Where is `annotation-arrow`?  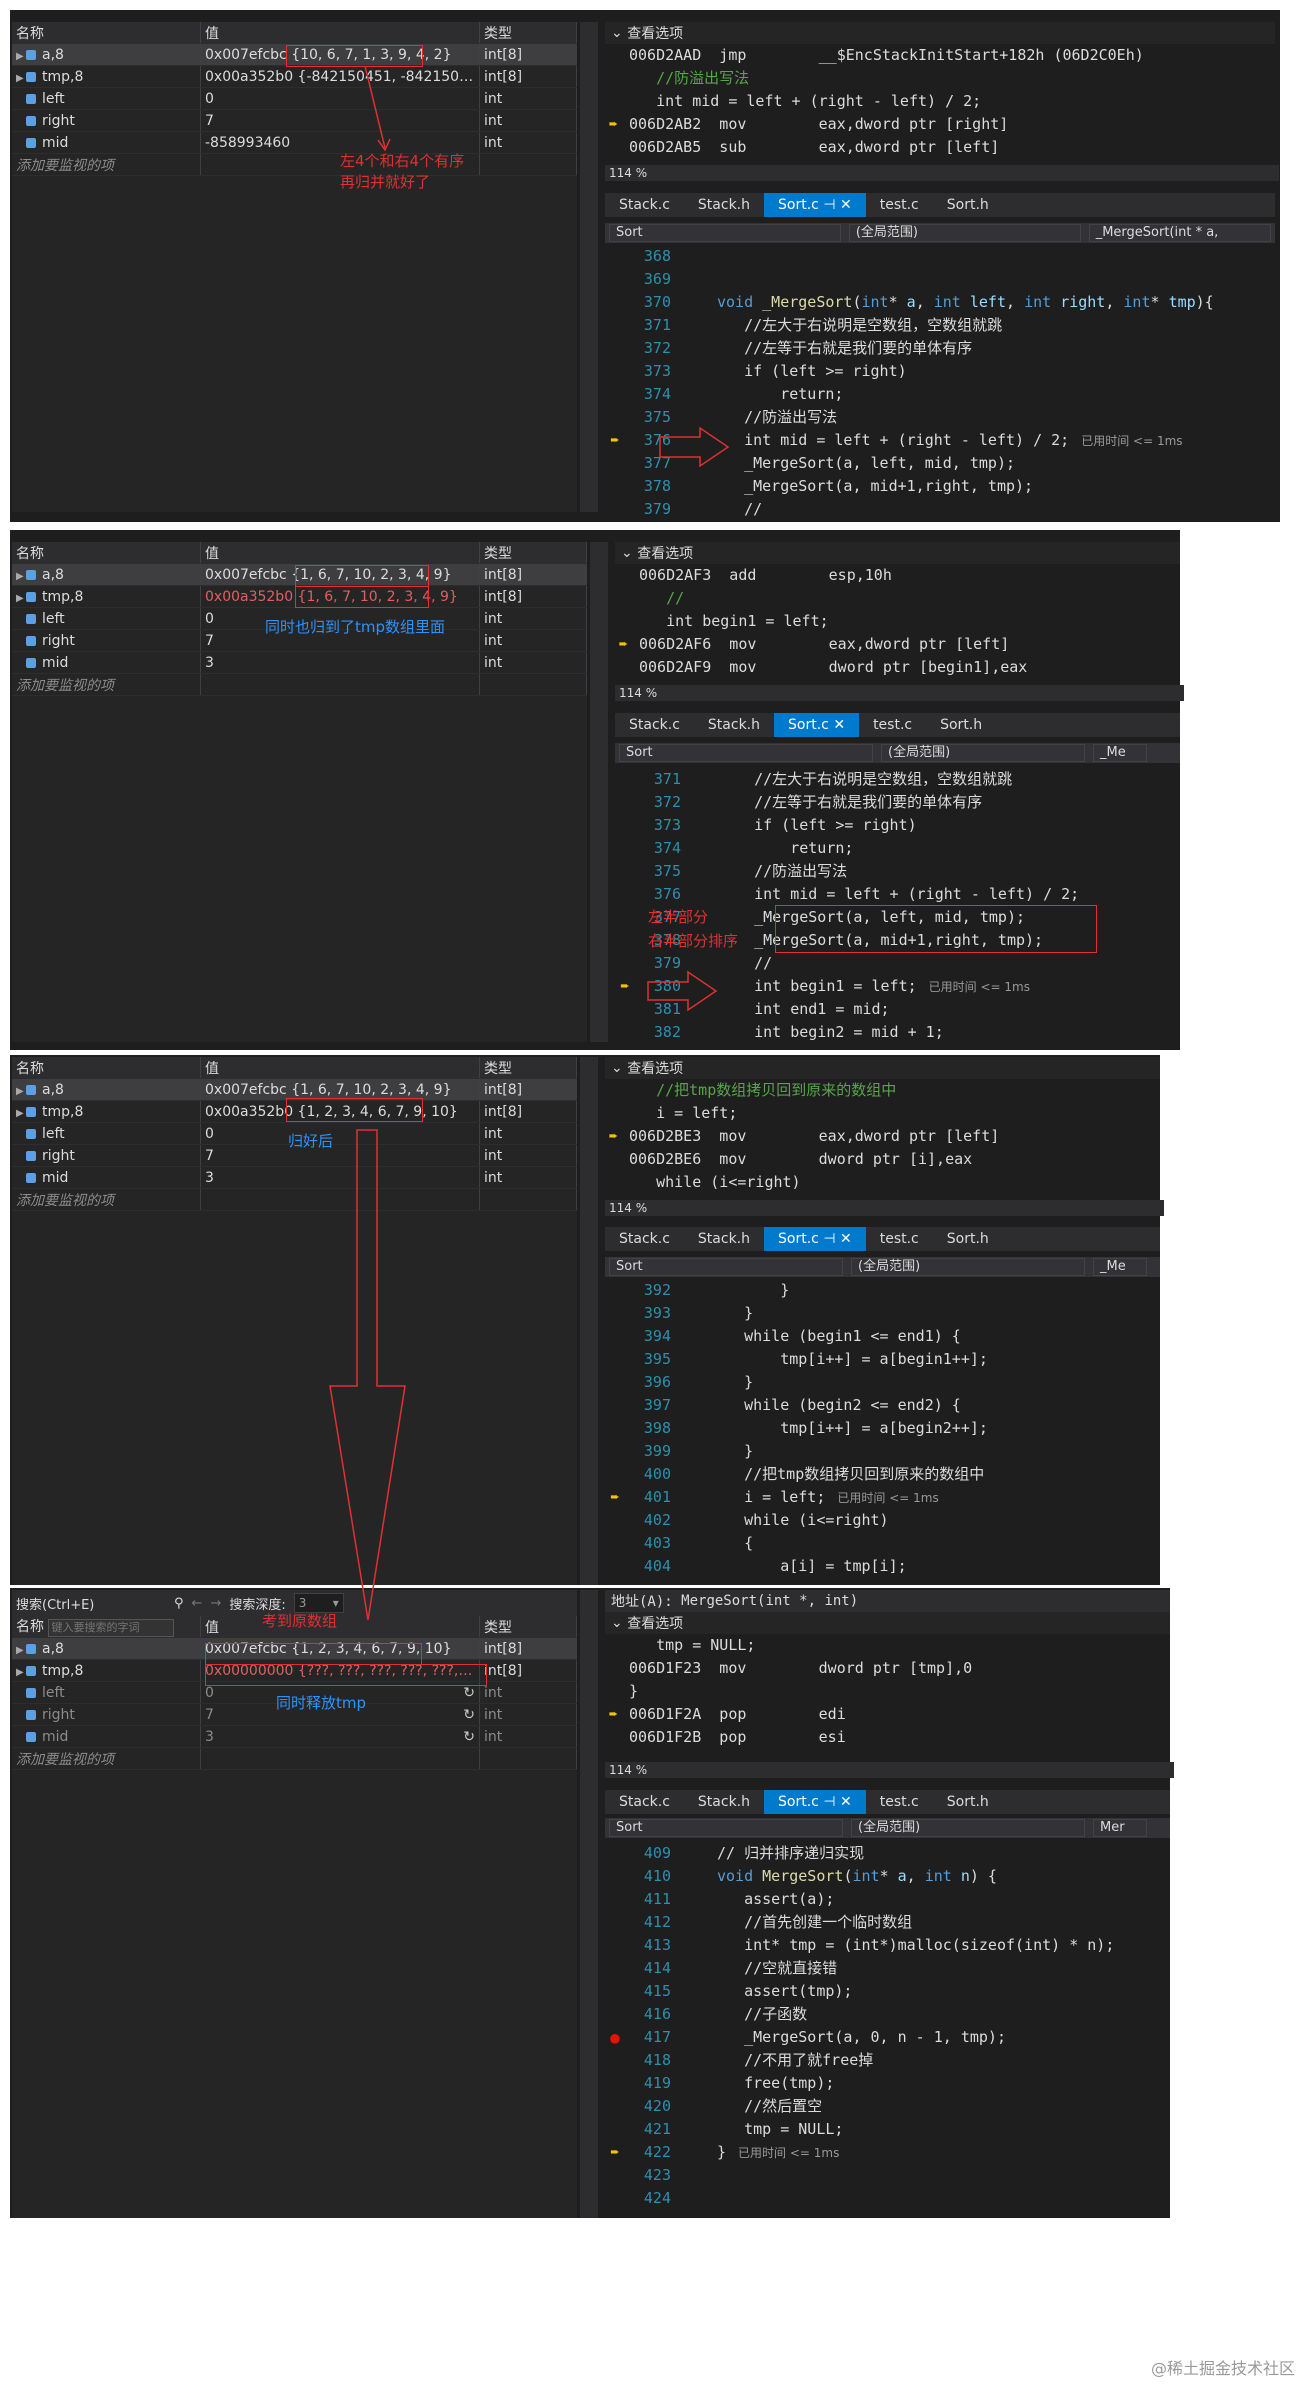
annotation-arrow is located at coordinates (375, 107).